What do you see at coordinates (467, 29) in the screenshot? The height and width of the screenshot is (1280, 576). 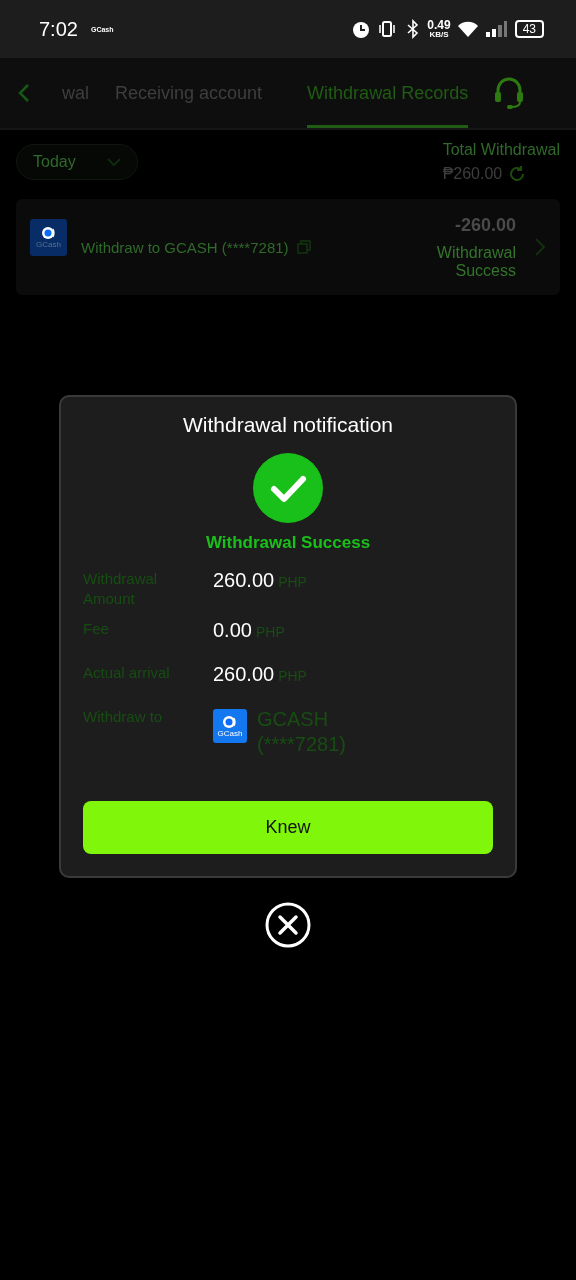 I see `wifi-icon` at bounding box center [467, 29].